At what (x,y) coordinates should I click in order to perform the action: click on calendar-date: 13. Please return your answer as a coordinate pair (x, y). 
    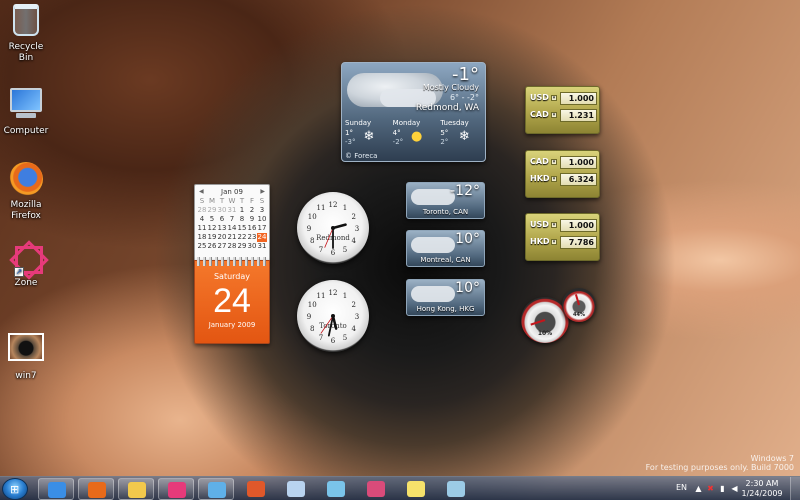
    Looking at the image, I should click on (222, 228).